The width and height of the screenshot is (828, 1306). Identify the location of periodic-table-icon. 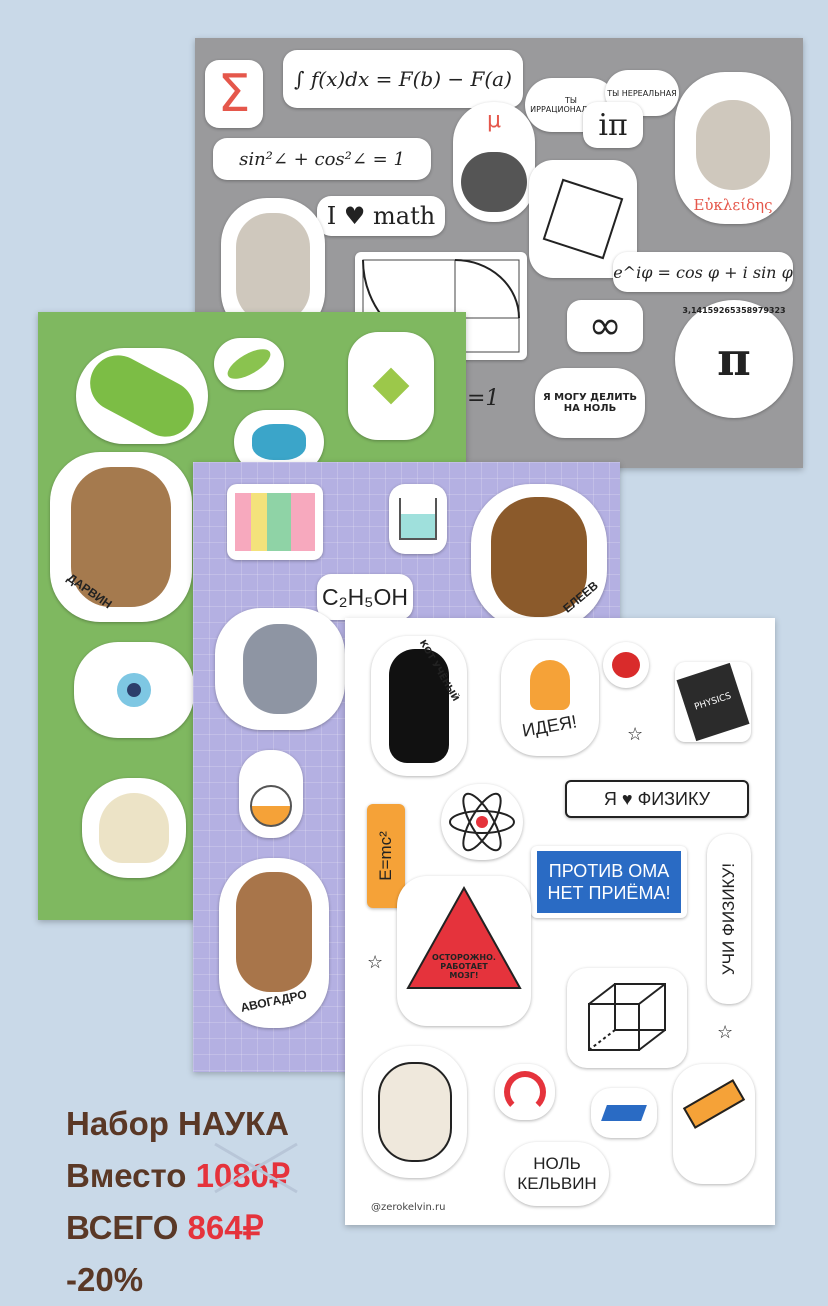
(275, 522).